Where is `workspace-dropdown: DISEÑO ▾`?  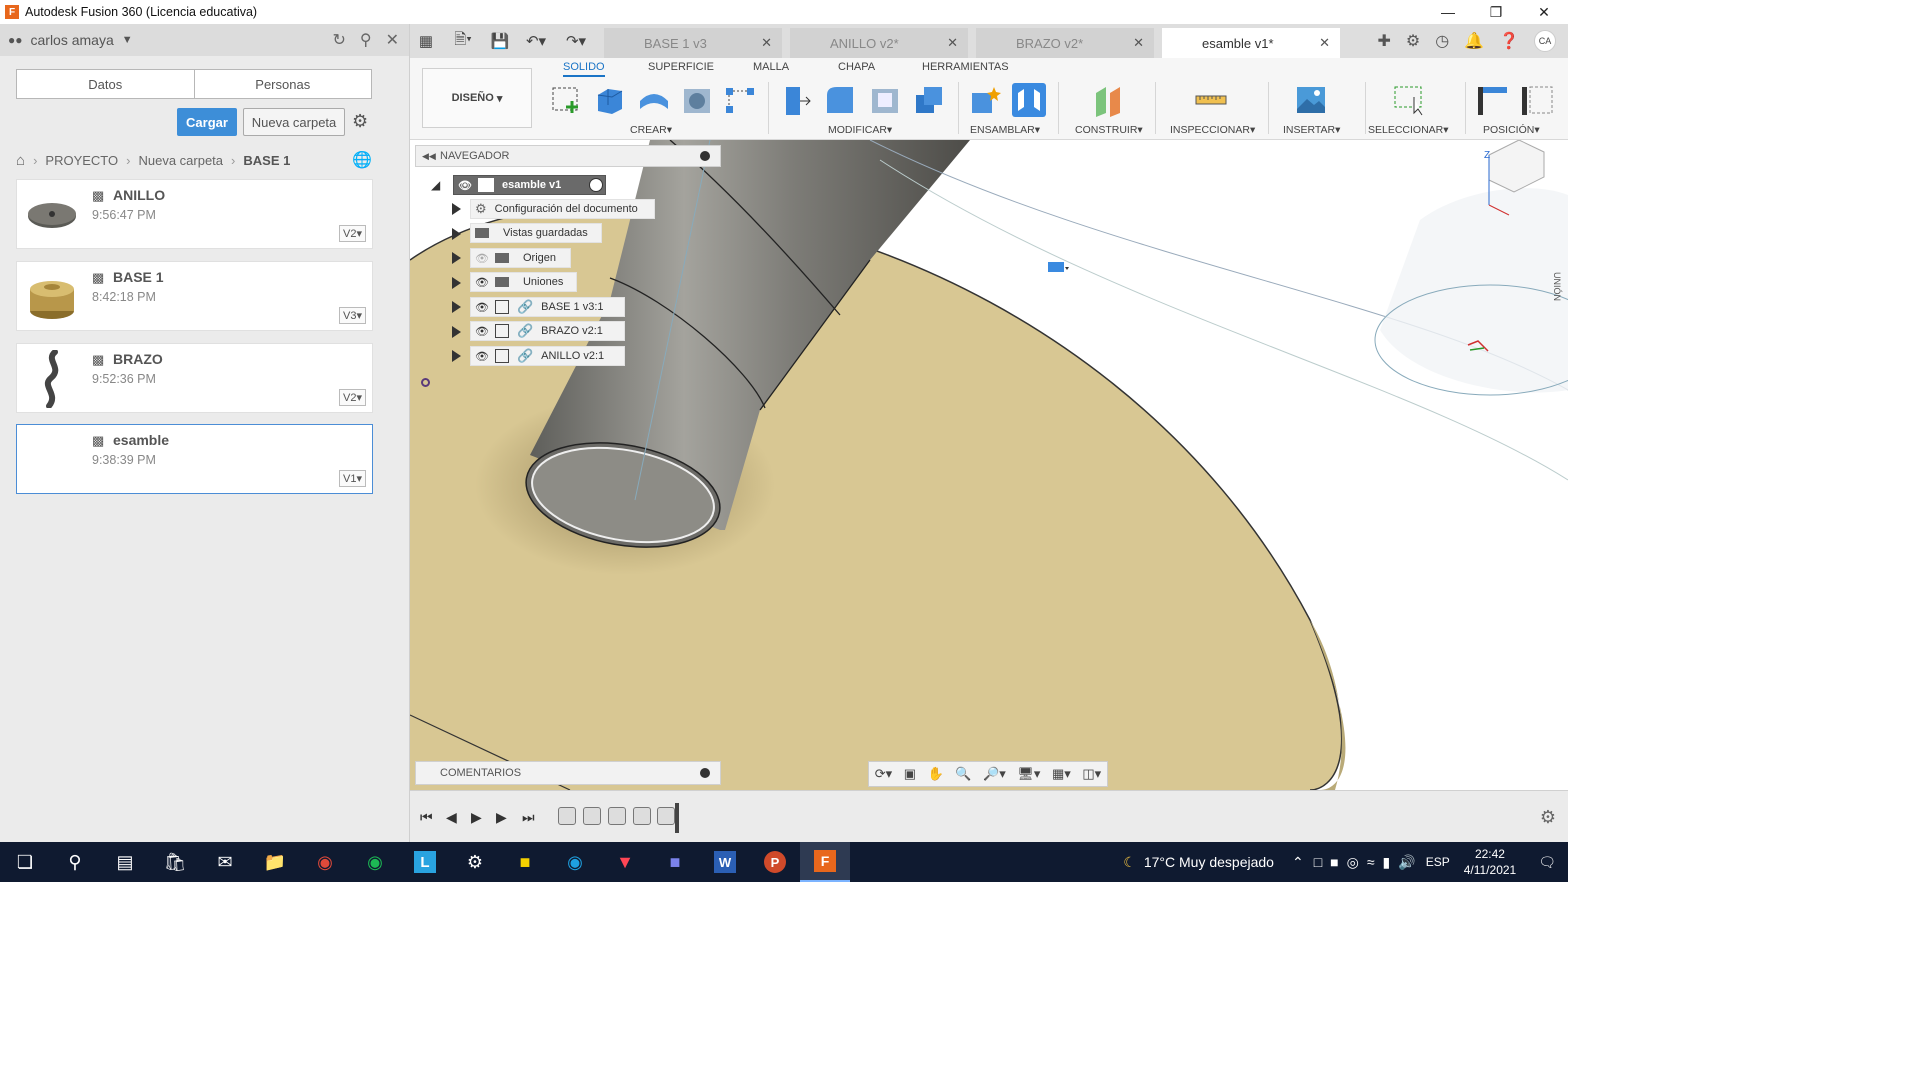
workspace-dropdown: DISEÑO ▾ is located at coordinates (477, 98).